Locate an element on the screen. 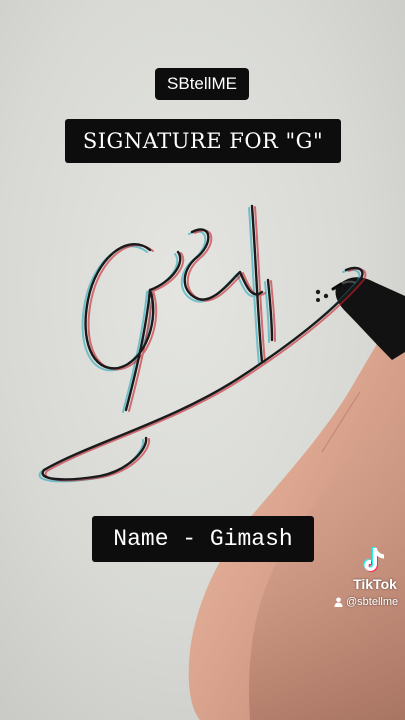 This screenshot has width=405, height=720. brand-badge: SBtellME is located at coordinates (202, 84).